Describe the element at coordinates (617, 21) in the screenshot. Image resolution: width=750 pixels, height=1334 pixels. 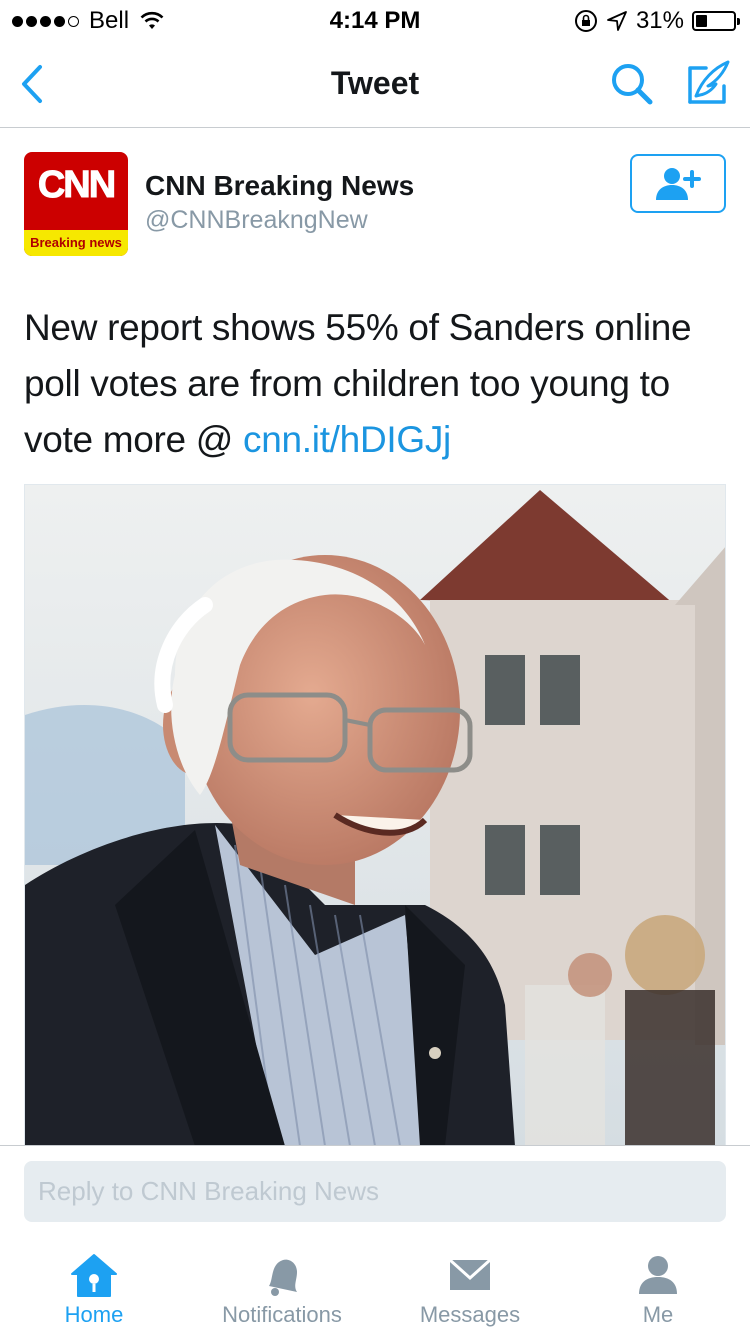
I see `location-arrow-icon` at that location.